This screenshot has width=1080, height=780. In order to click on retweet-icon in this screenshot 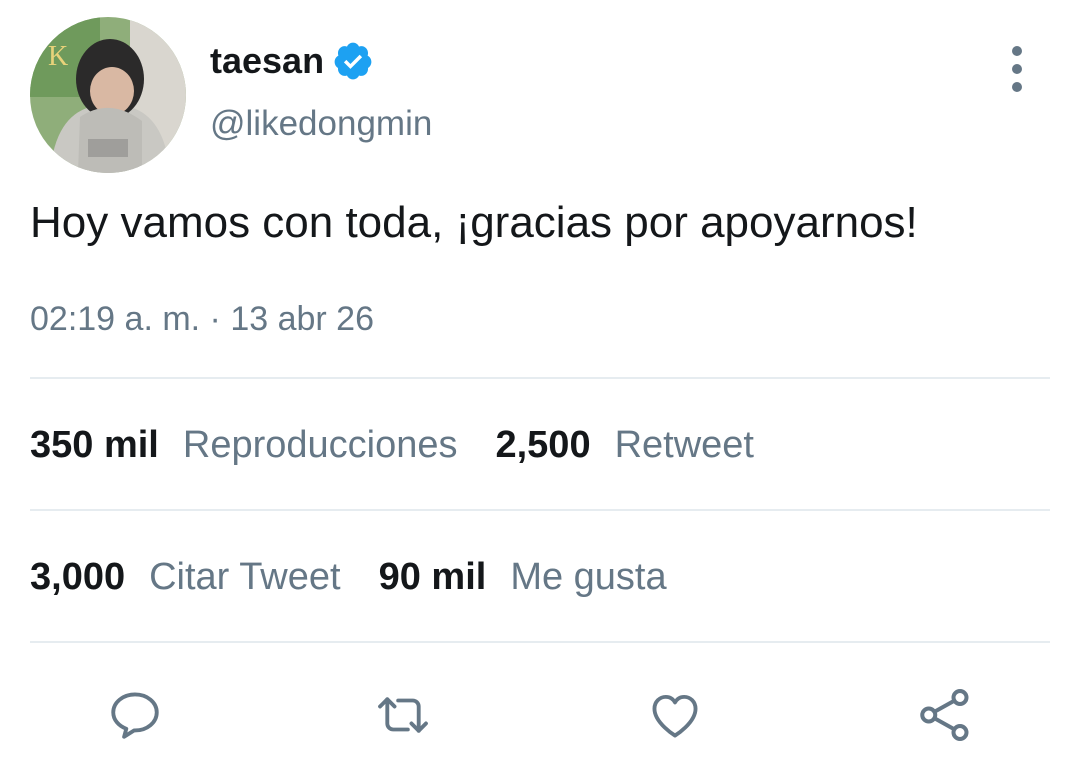, I will do `click(403, 715)`.